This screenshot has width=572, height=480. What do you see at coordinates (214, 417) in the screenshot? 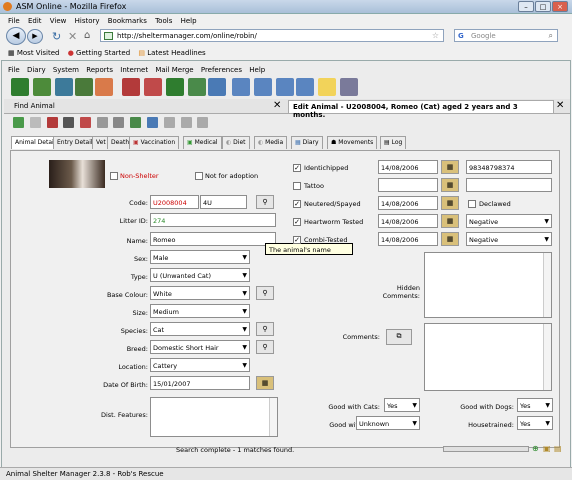
I see `features-textarea` at bounding box center [214, 417].